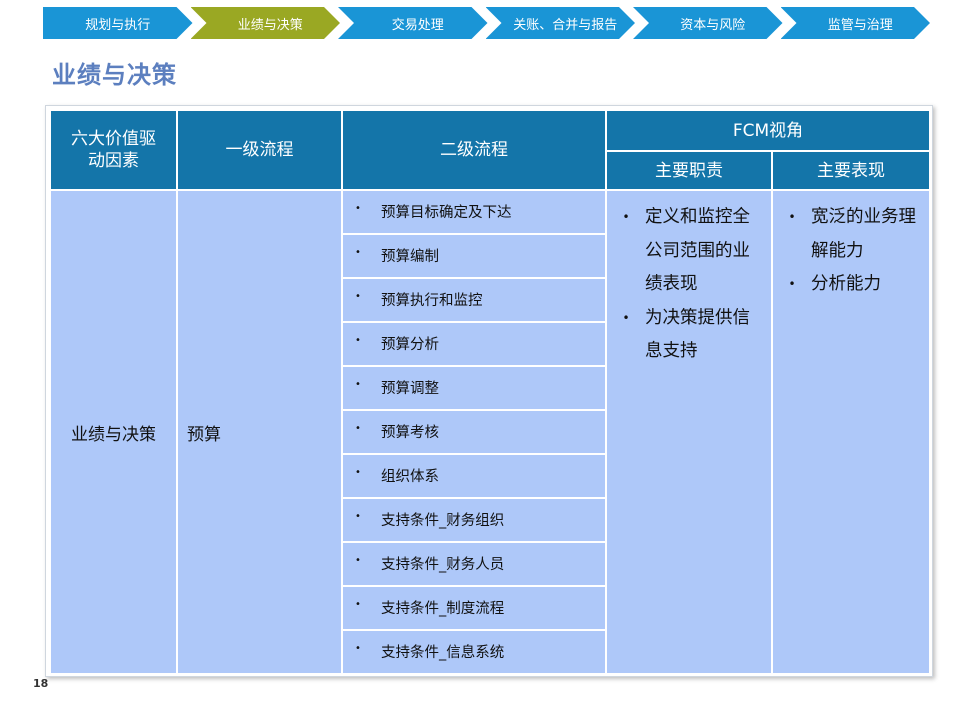 The height and width of the screenshot is (720, 960). What do you see at coordinates (417, 25) in the screenshot?
I see `nav-tab-label: 交易处理` at bounding box center [417, 25].